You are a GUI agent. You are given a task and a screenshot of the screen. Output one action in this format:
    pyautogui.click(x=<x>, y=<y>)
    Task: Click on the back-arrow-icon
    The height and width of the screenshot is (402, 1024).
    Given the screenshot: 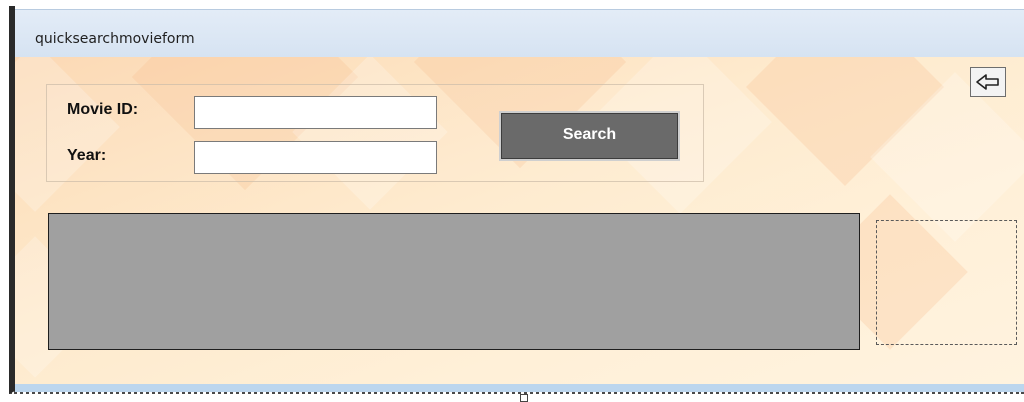 What is the action you would take?
    pyautogui.click(x=987, y=82)
    